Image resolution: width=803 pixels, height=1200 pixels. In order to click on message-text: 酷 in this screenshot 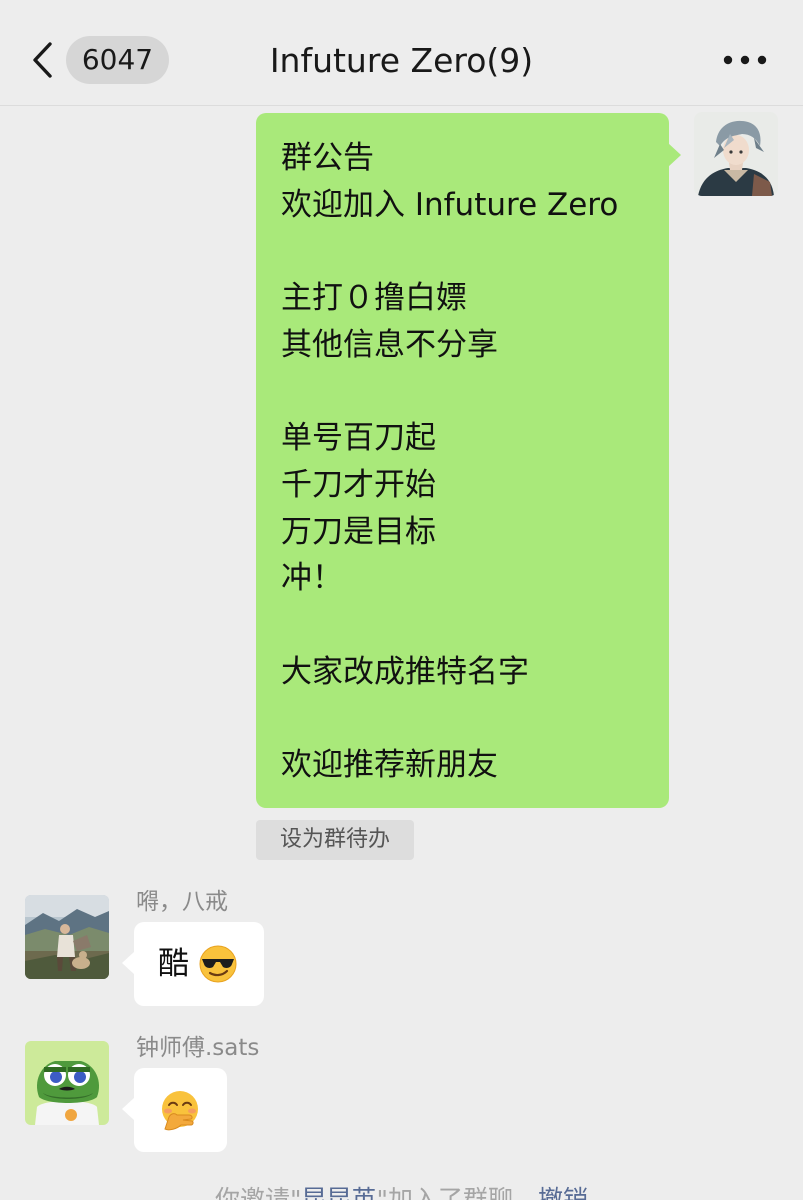, I will do `click(173, 964)`.